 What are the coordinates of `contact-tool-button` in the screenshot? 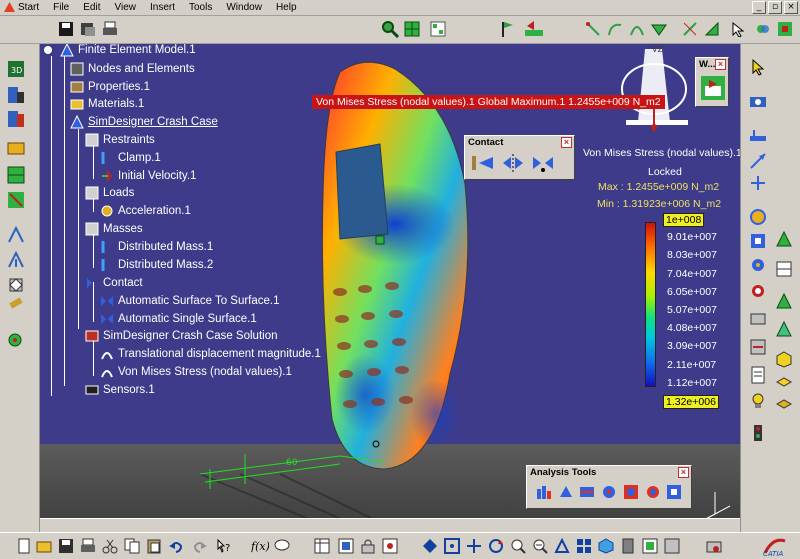 It's located at (758, 319).